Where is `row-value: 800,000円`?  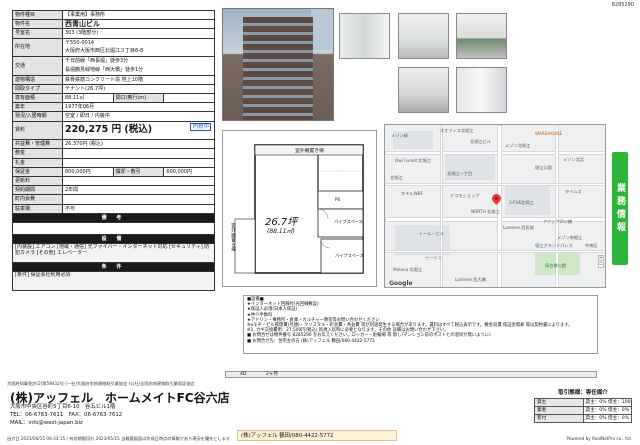 row-value: 800,000円 is located at coordinates (88, 171).